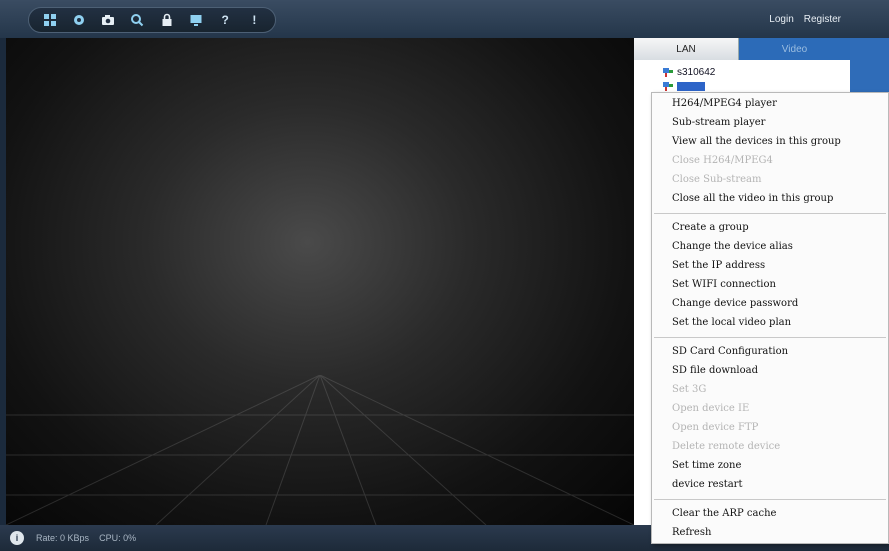  What do you see at coordinates (726, 446) in the screenshot?
I see `menu-item-delete-remote: Delete remote device` at bounding box center [726, 446].